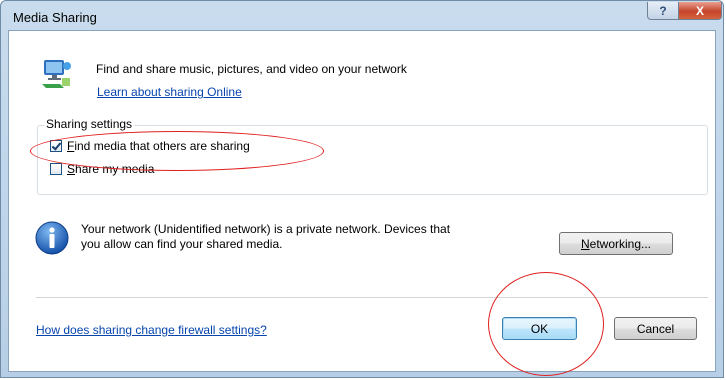 Image resolution: width=726 pixels, height=380 pixels. What do you see at coordinates (56, 146) in the screenshot?
I see `find-media-checkbox` at bounding box center [56, 146].